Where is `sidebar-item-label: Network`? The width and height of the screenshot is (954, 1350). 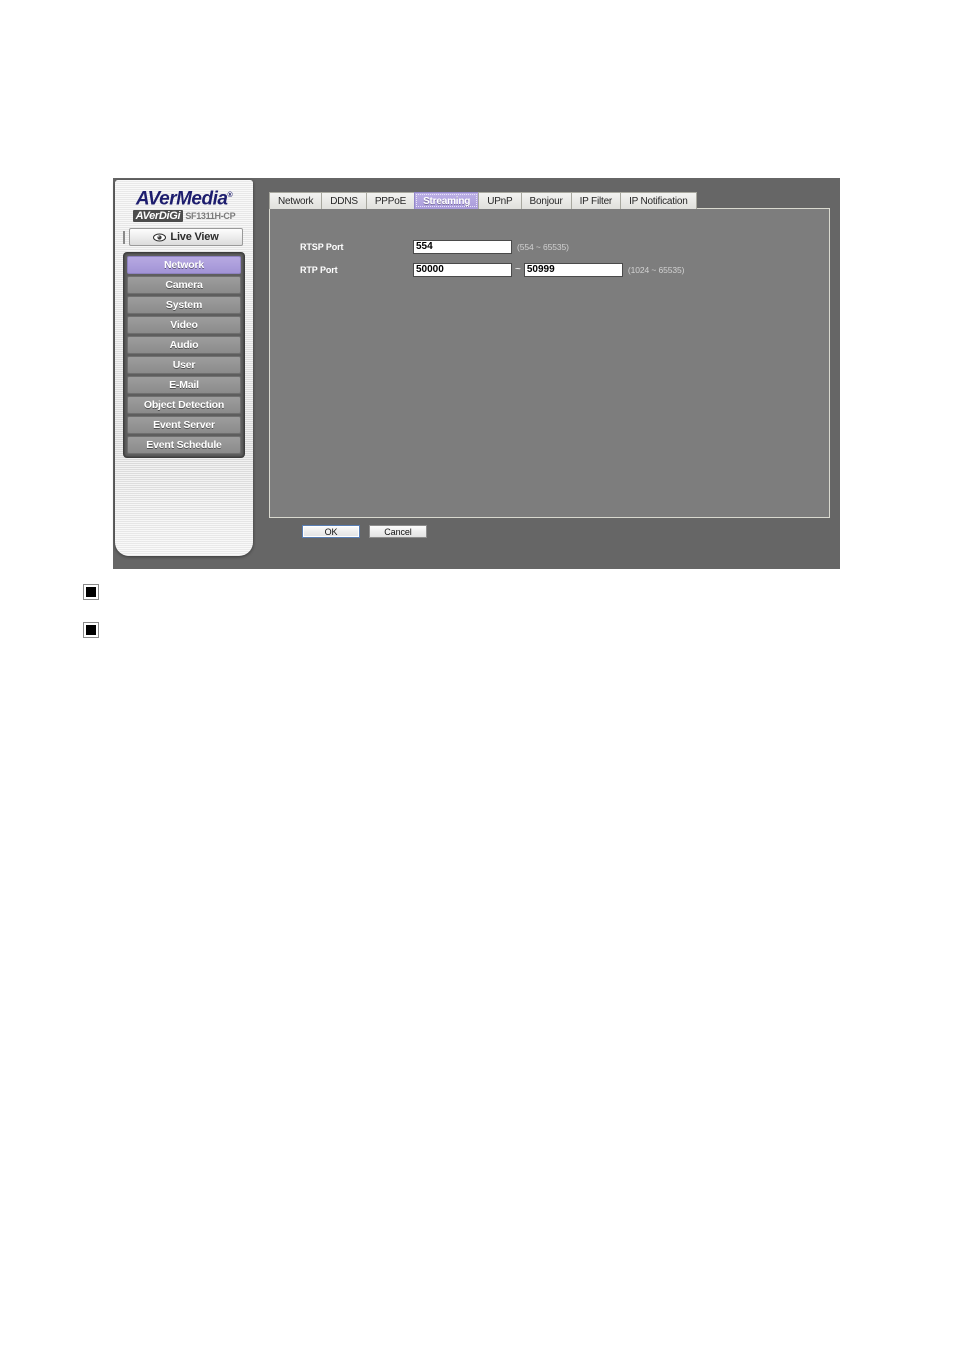 sidebar-item-label: Network is located at coordinates (184, 265).